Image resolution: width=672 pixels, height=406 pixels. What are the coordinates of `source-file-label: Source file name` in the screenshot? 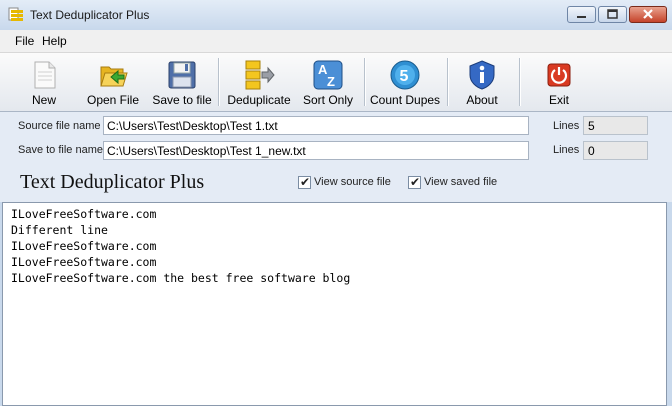 It's located at (59, 126).